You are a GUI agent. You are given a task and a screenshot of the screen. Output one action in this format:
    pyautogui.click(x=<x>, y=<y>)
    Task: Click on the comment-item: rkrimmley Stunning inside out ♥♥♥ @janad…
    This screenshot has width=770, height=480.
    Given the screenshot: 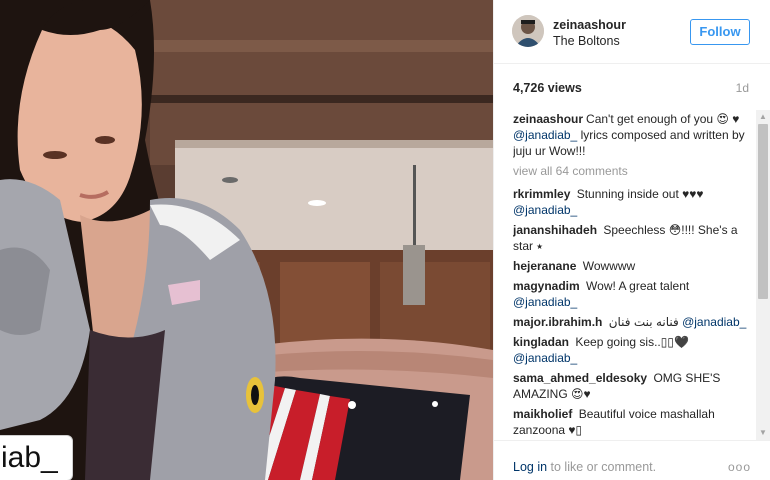 What is the action you would take?
    pyautogui.click(x=632, y=202)
    